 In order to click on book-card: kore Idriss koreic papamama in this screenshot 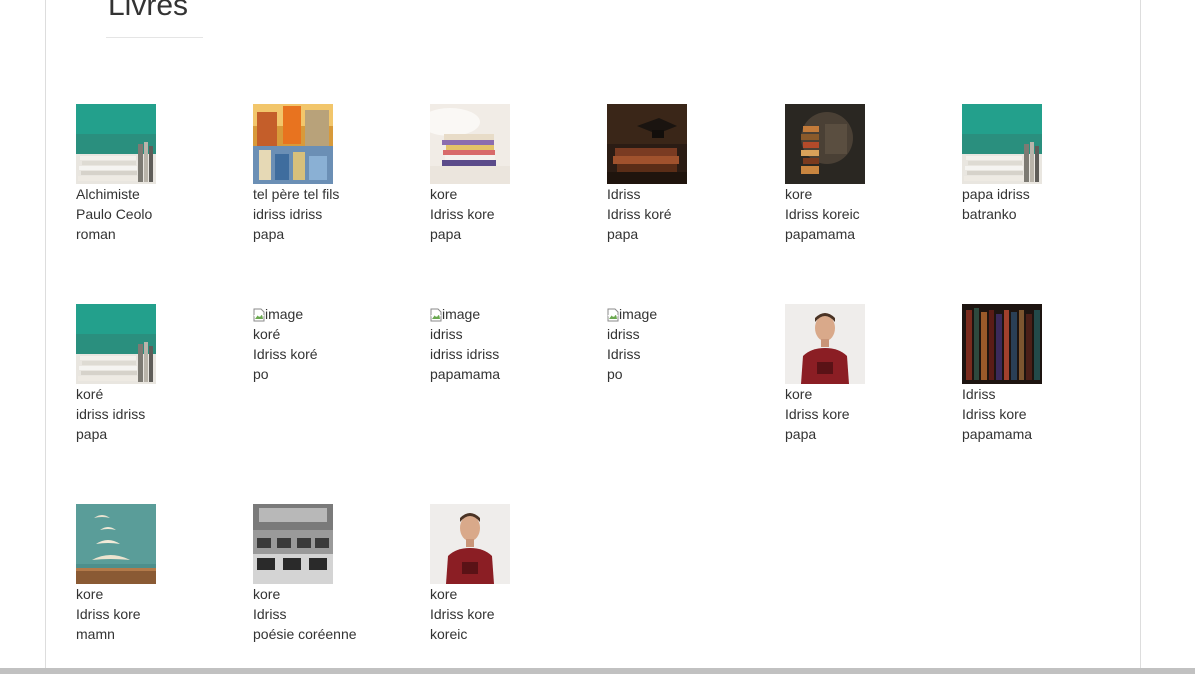, I will do `click(860, 174)`.